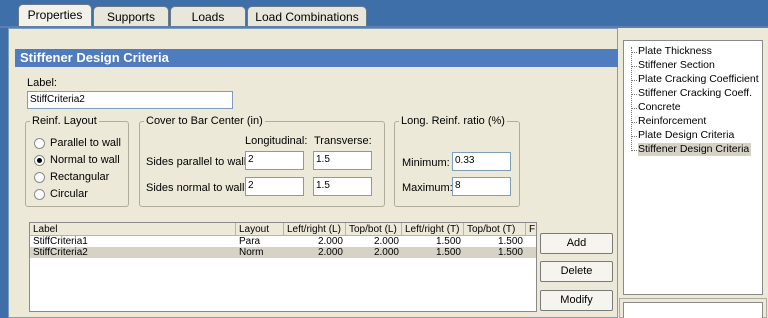  I want to click on ratio-min-input: 0.33, so click(481, 161).